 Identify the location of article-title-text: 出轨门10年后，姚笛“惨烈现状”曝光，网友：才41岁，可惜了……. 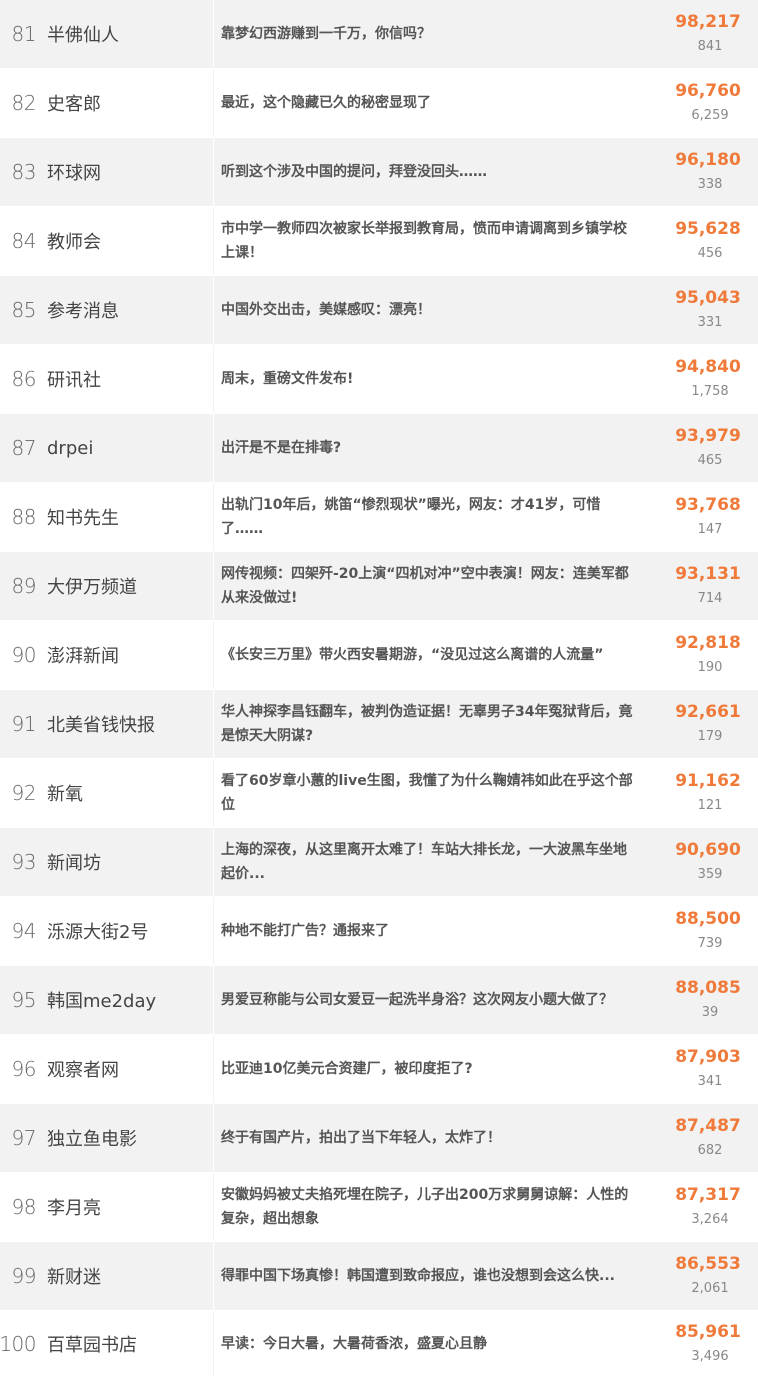
(411, 517).